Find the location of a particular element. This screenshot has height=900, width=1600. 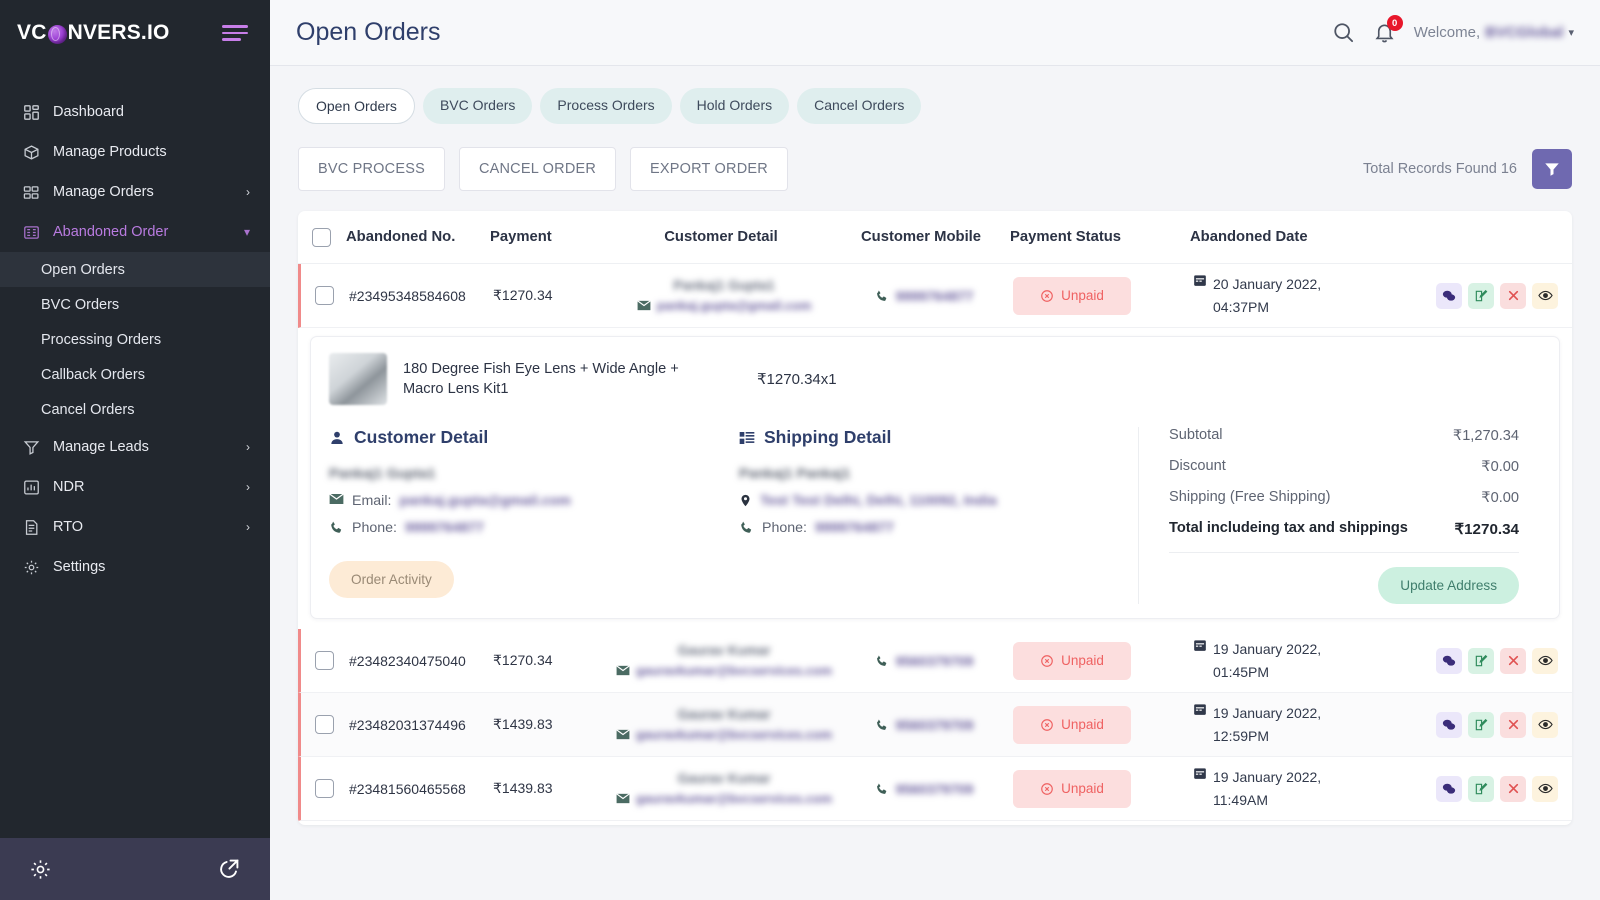

cell-abandoned-no: #23495348584608 is located at coordinates (407, 295).